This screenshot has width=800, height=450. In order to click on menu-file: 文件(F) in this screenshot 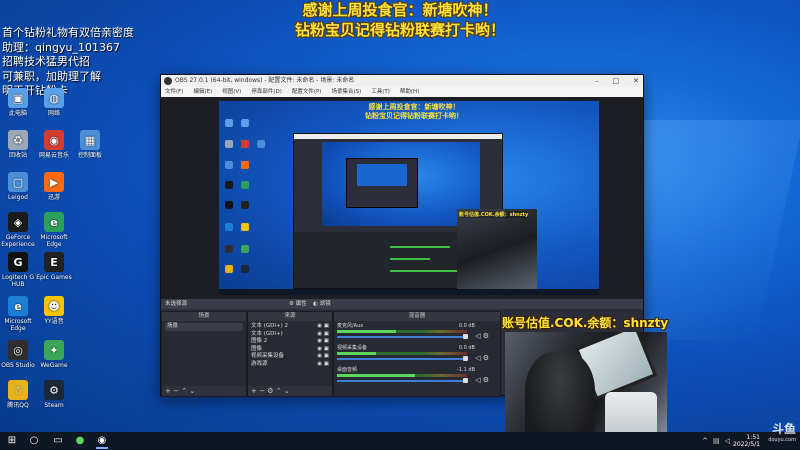, I will do `click(174, 92)`.